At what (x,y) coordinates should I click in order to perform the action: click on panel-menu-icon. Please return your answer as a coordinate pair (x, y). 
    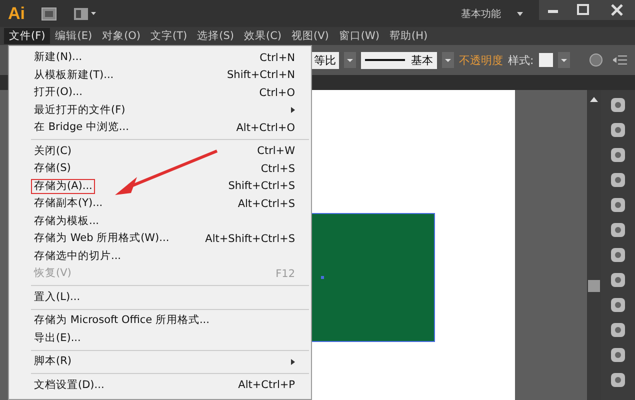
    Looking at the image, I should click on (620, 60).